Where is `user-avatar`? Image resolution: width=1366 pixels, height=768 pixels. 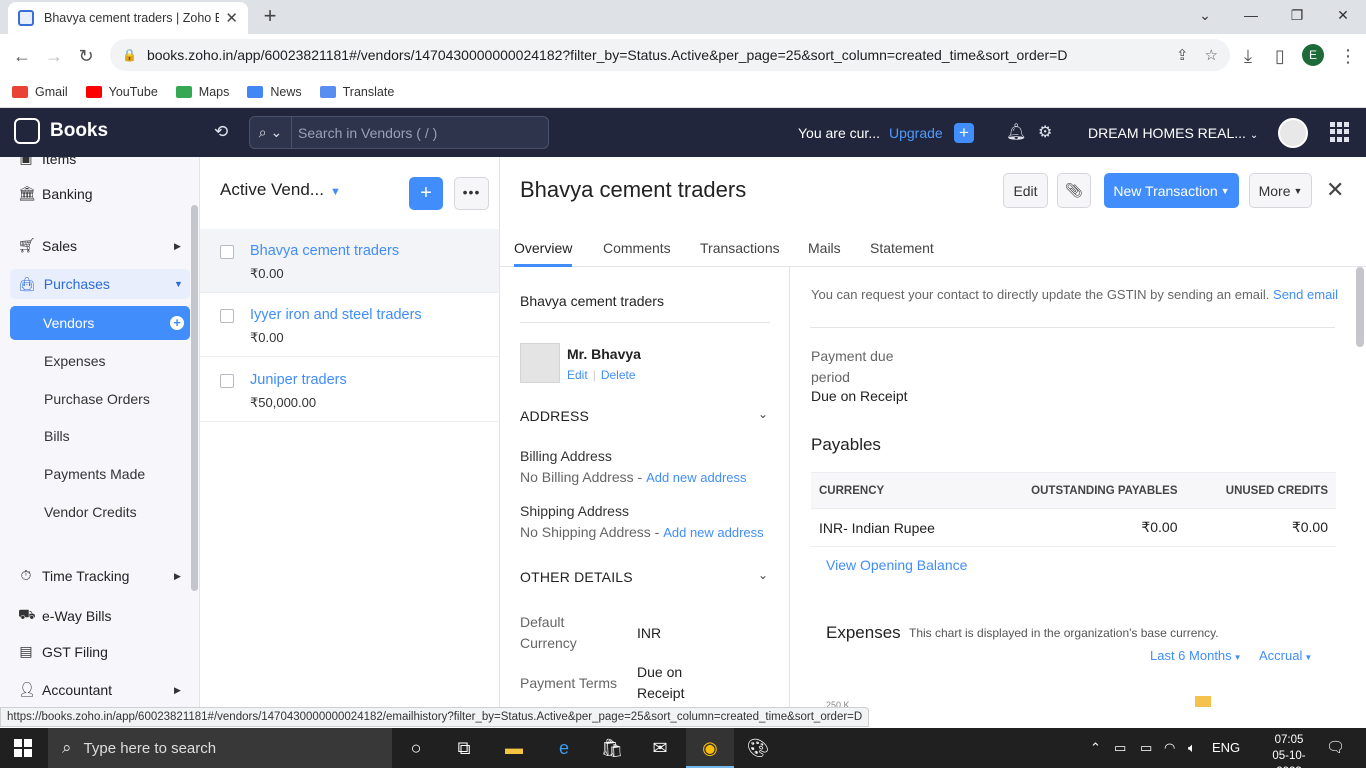 user-avatar is located at coordinates (1293, 133).